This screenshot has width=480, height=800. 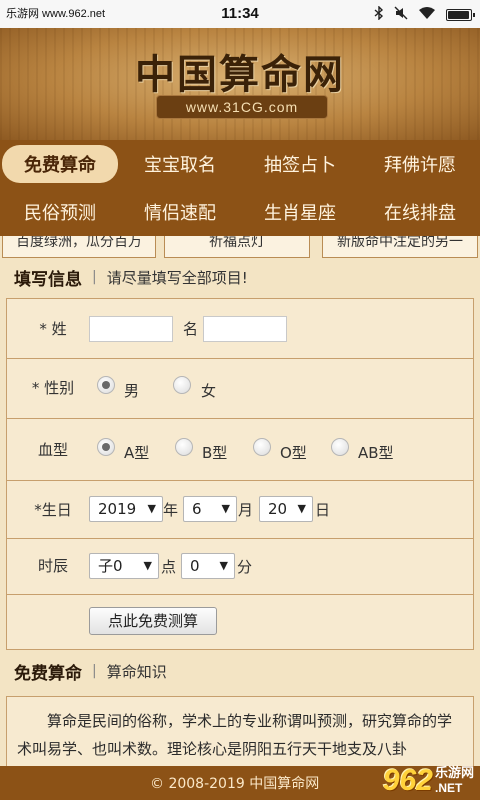 What do you see at coordinates (53, 510) in the screenshot?
I see `birthday-label: *生日` at bounding box center [53, 510].